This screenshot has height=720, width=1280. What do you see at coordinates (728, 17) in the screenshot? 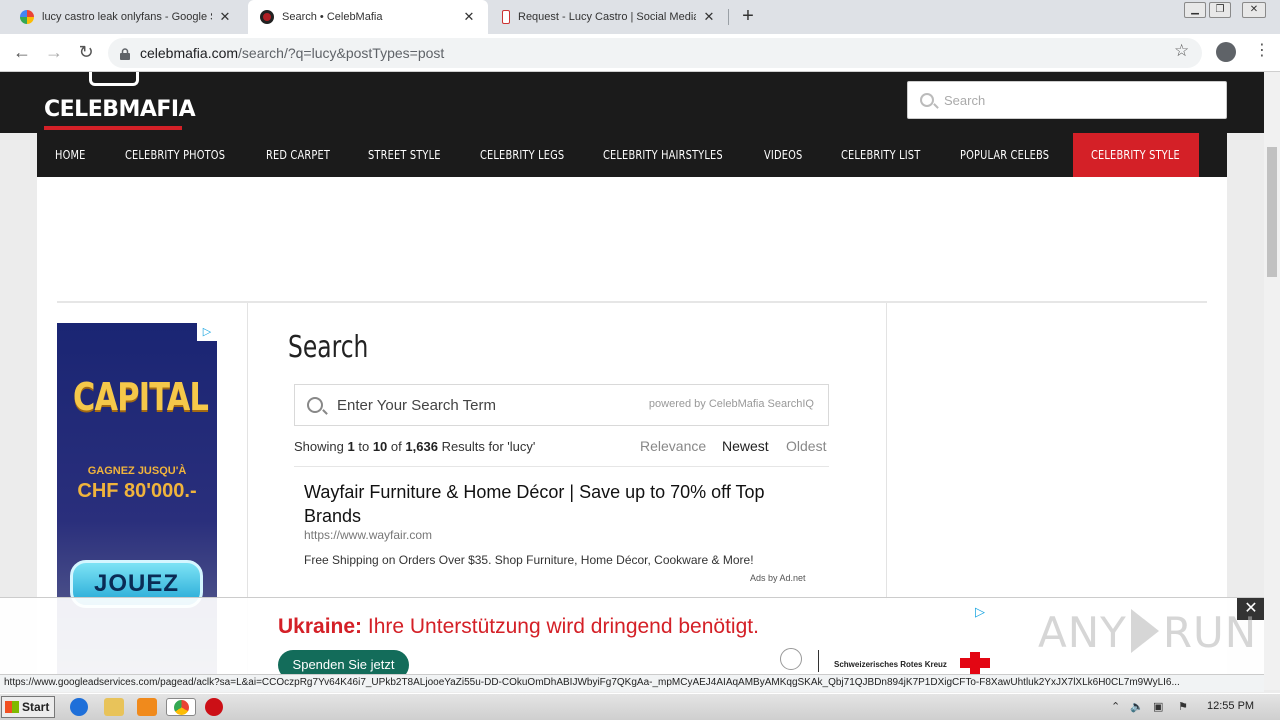
I see `tab-separator` at bounding box center [728, 17].